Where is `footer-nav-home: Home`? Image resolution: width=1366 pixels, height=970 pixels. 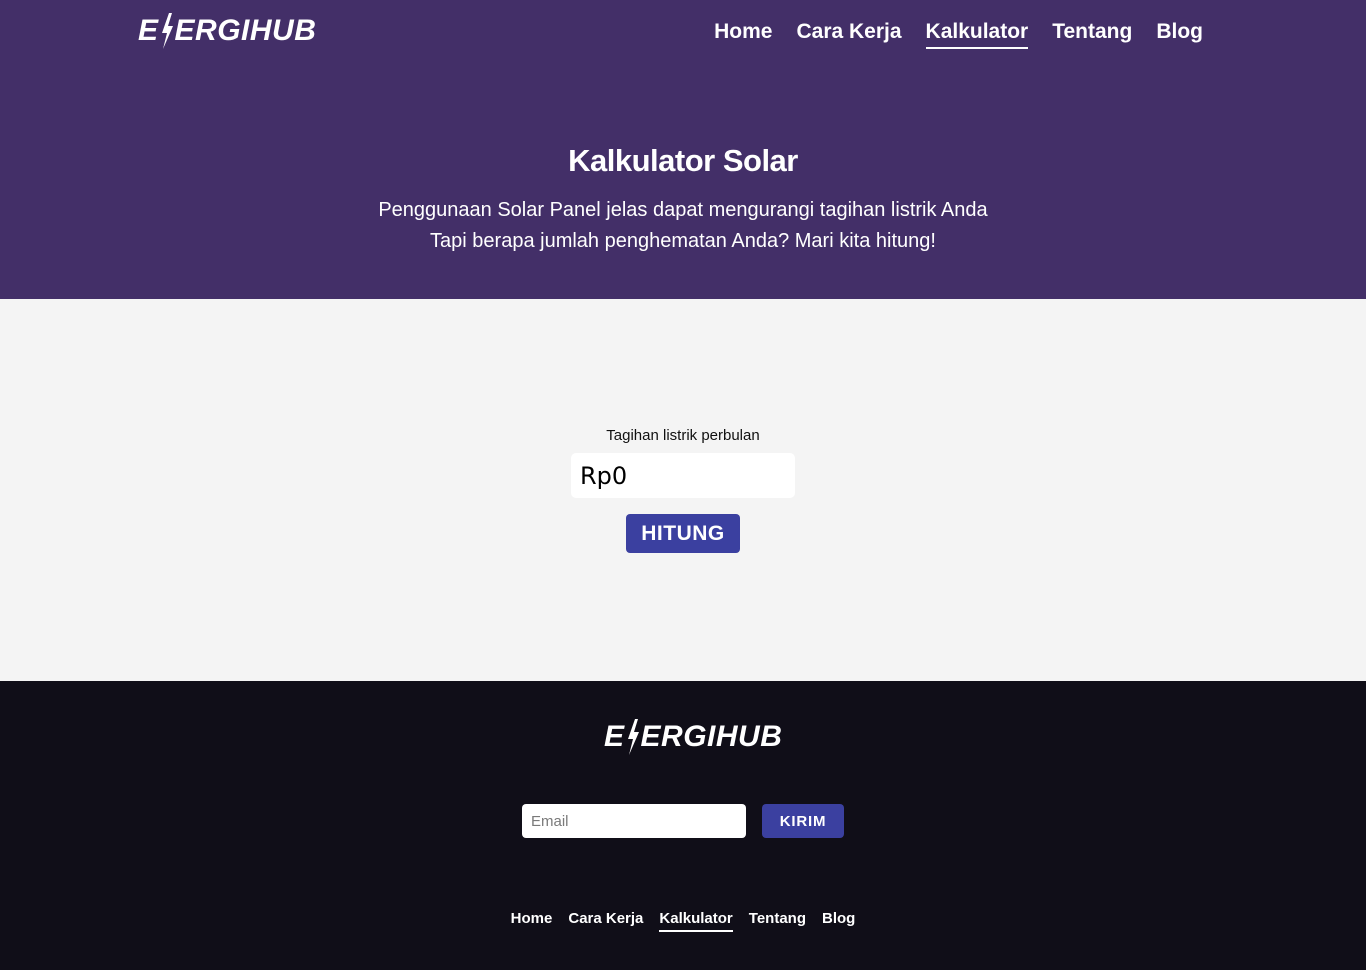 footer-nav-home: Home is located at coordinates (532, 920).